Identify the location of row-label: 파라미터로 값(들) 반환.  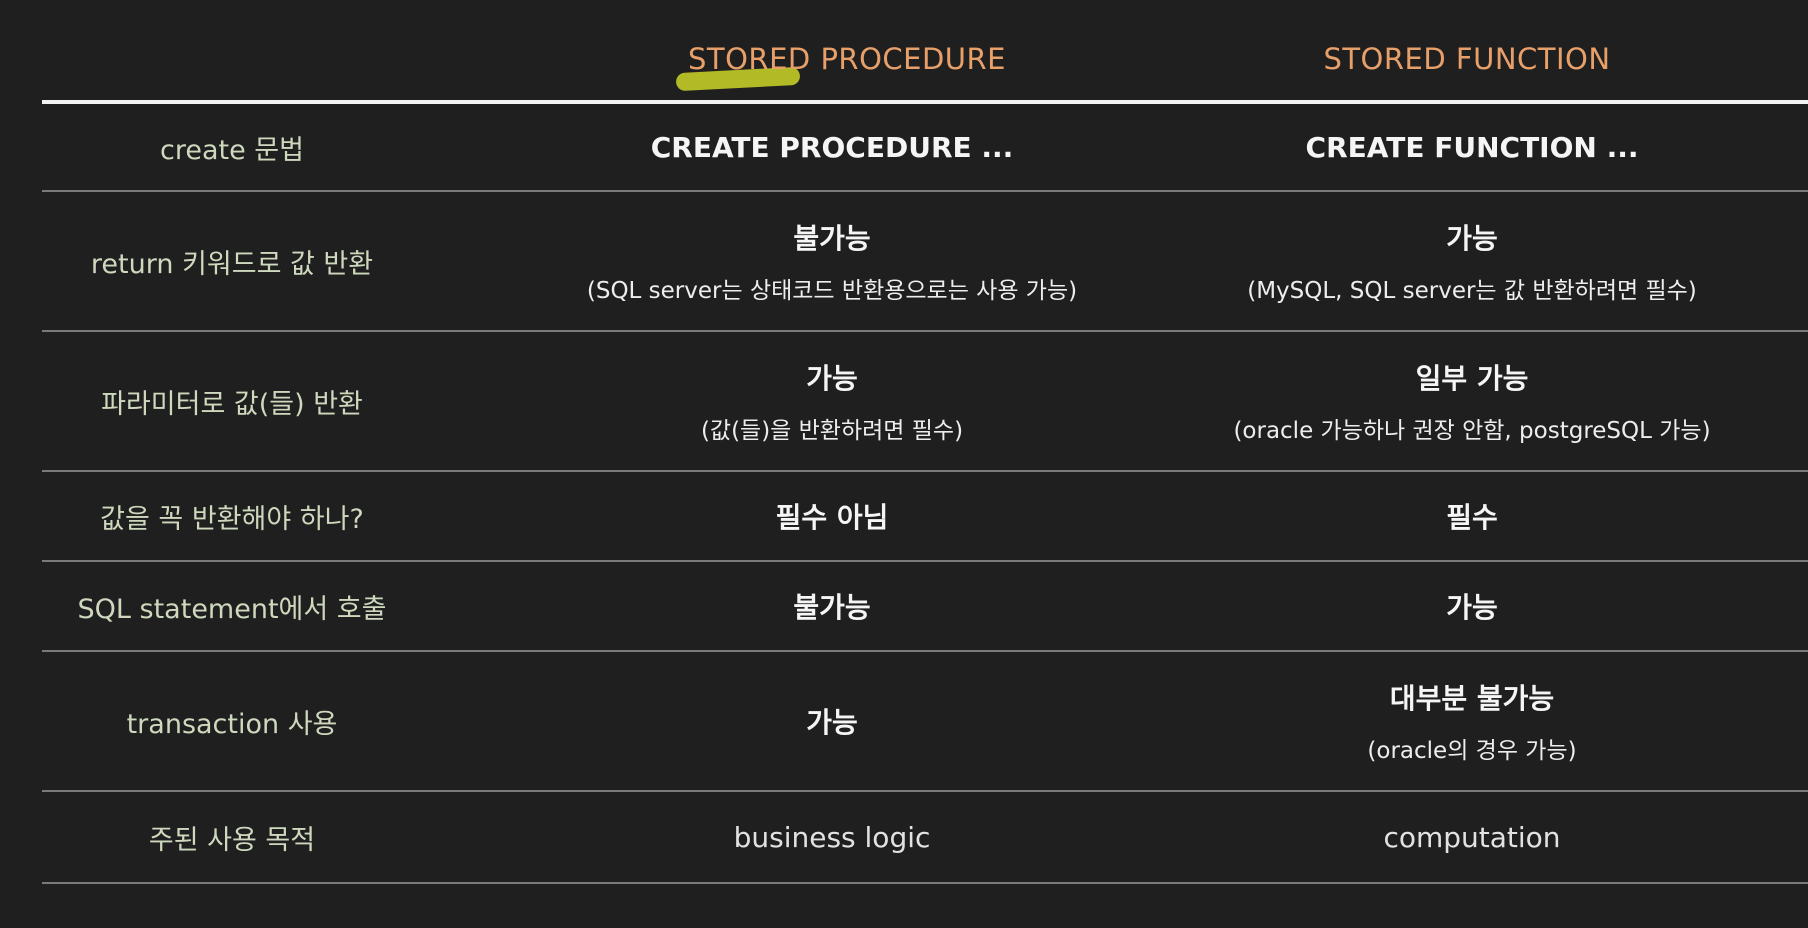
(232, 404).